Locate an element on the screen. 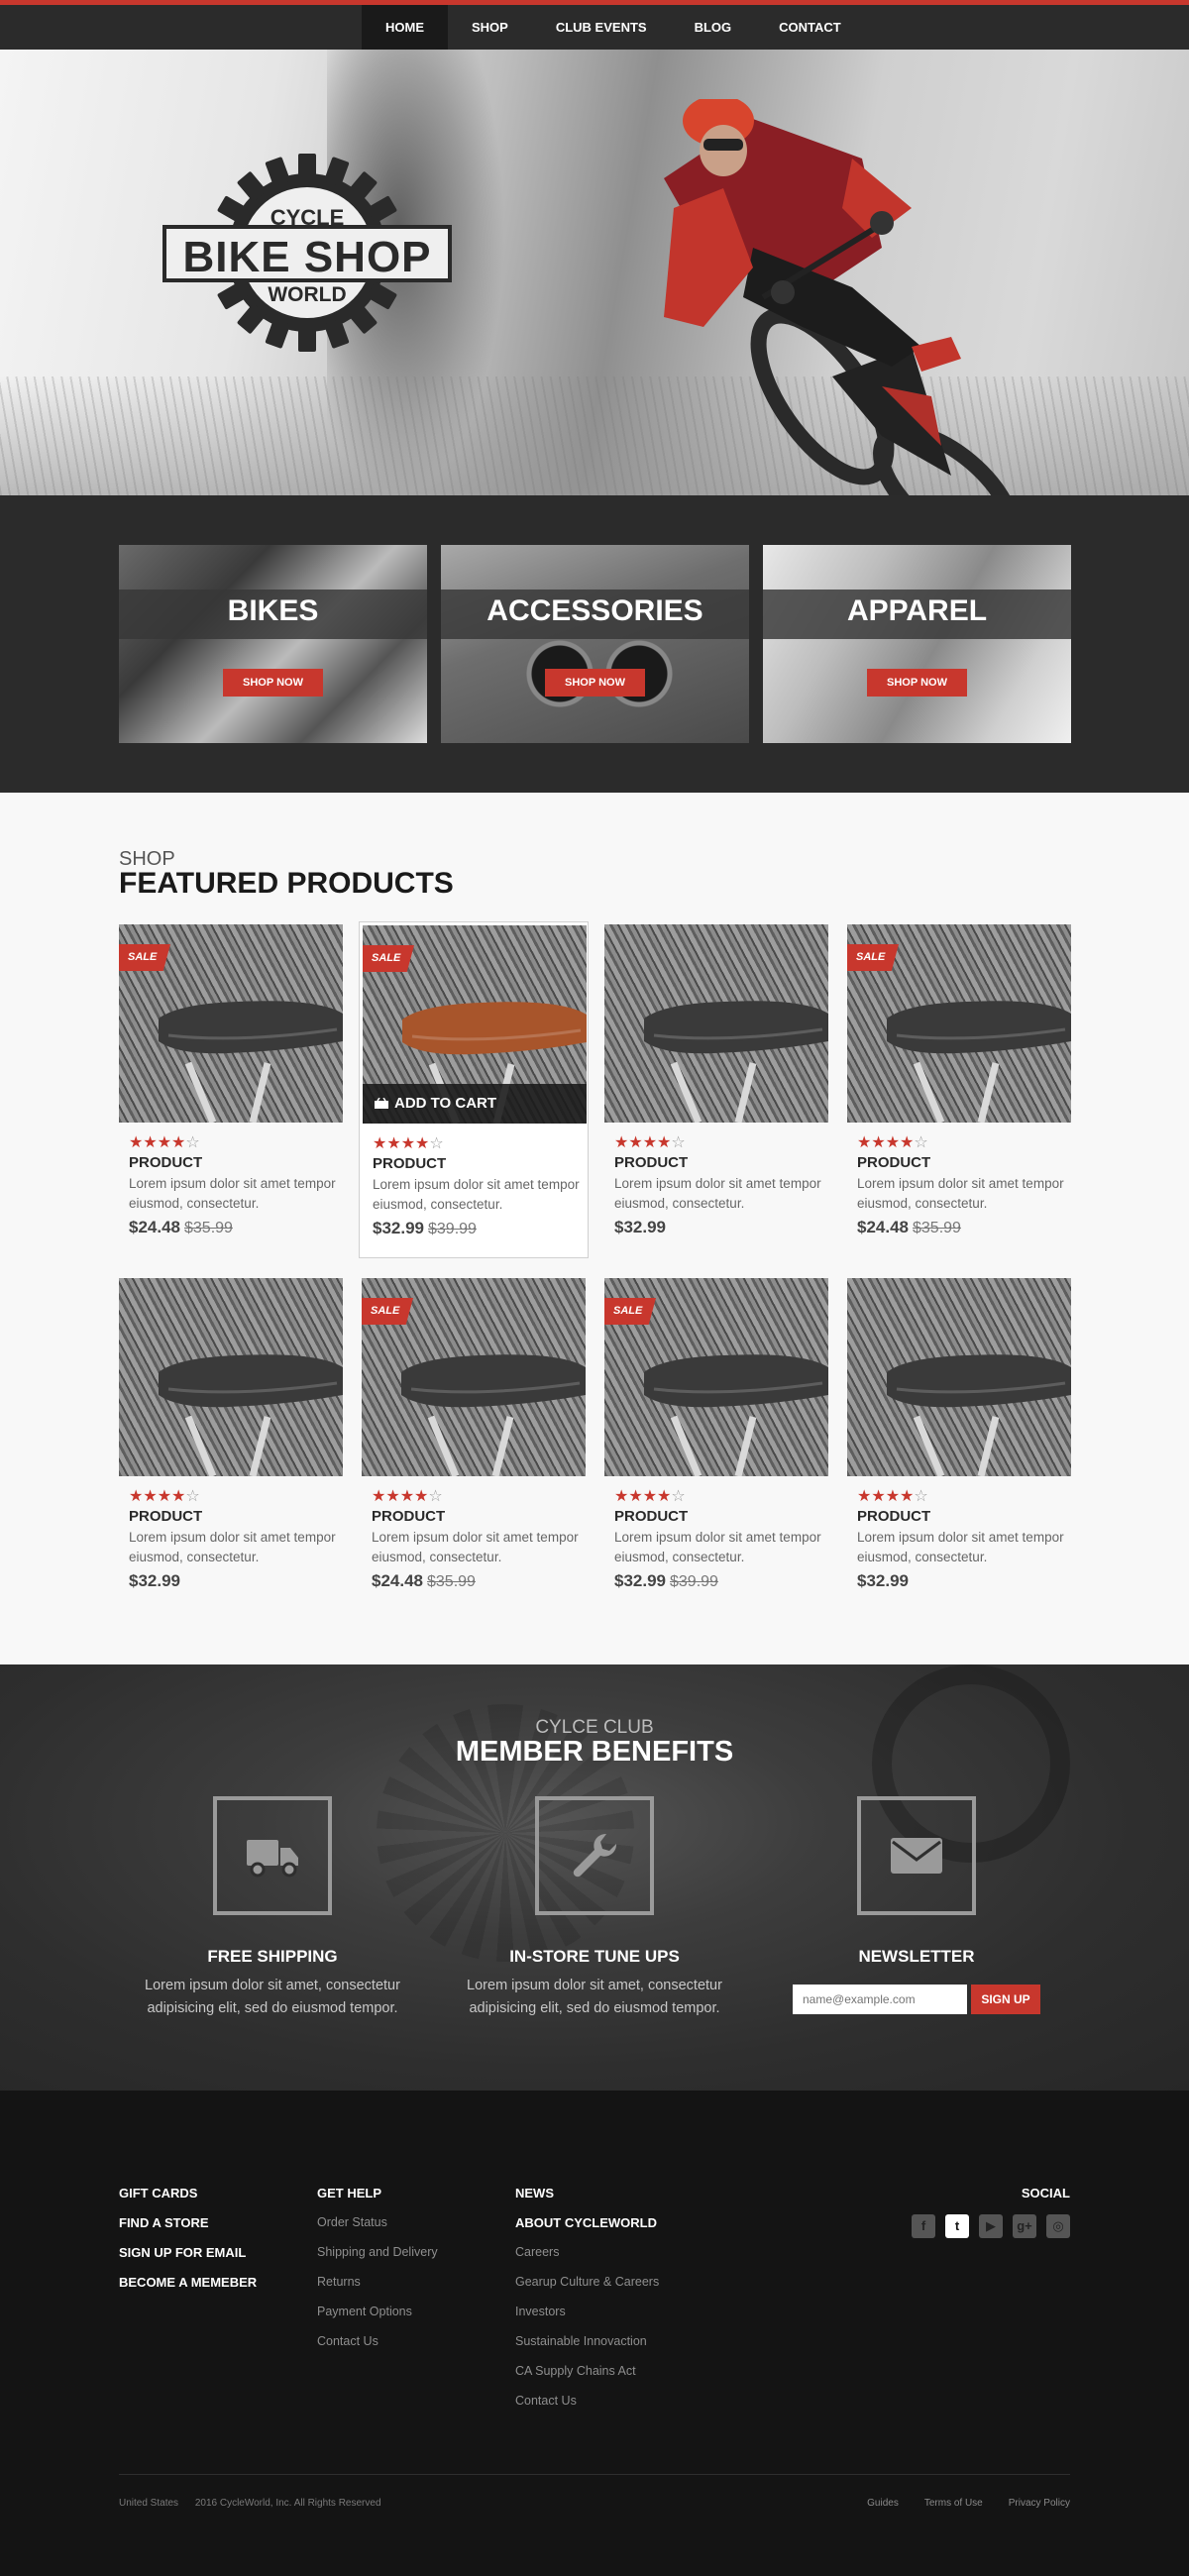 This screenshot has width=1189, height=2576. category-tile-bikes: BIKES SHOP NOW is located at coordinates (273, 644).